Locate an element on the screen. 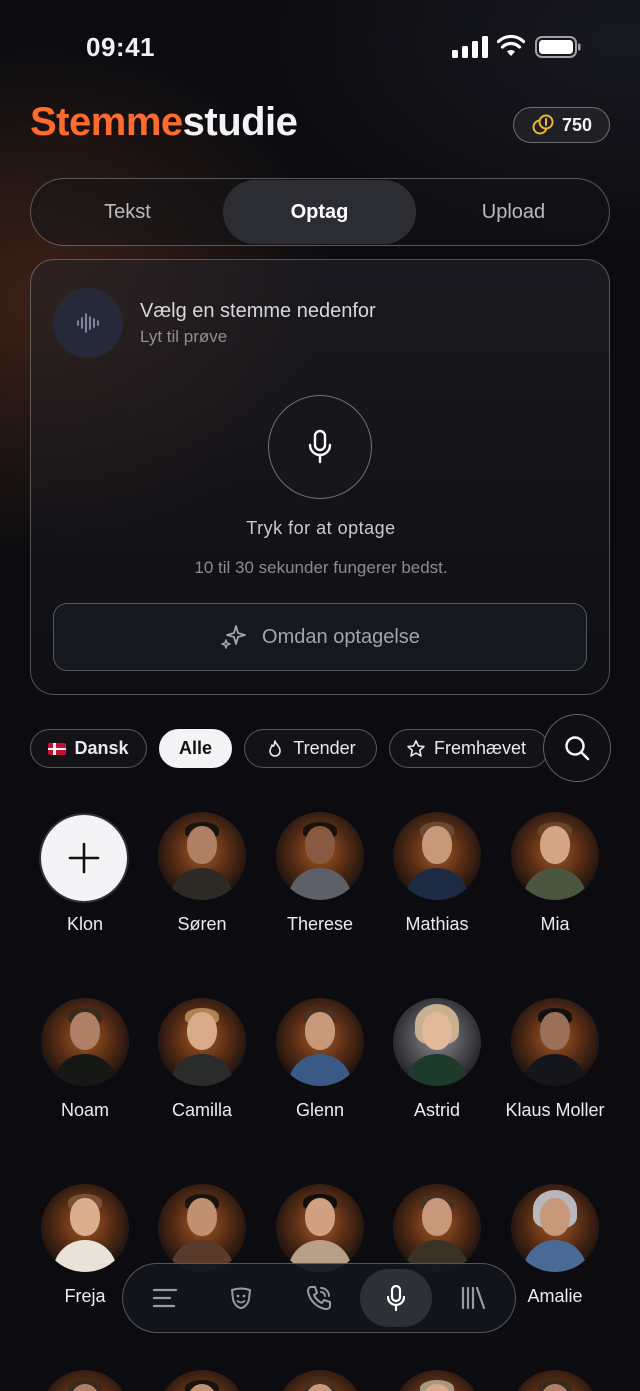 The width and height of the screenshot is (640, 1391). coins-icon is located at coordinates (543, 124).